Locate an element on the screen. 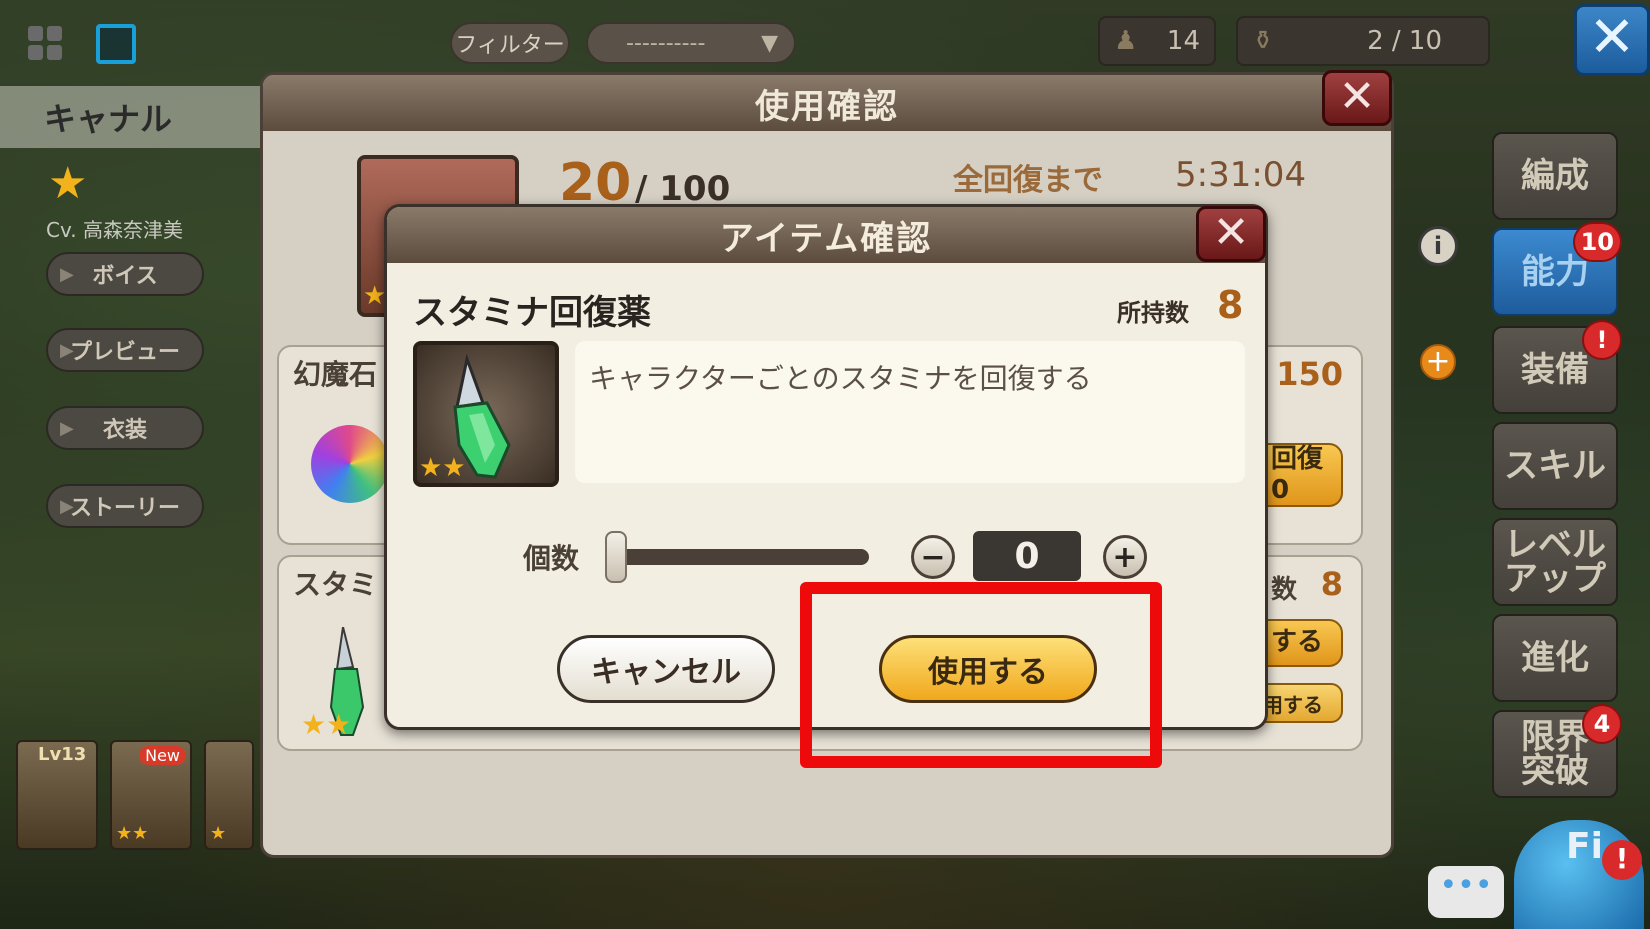  rarity-stars: ★★ is located at coordinates (442, 468).